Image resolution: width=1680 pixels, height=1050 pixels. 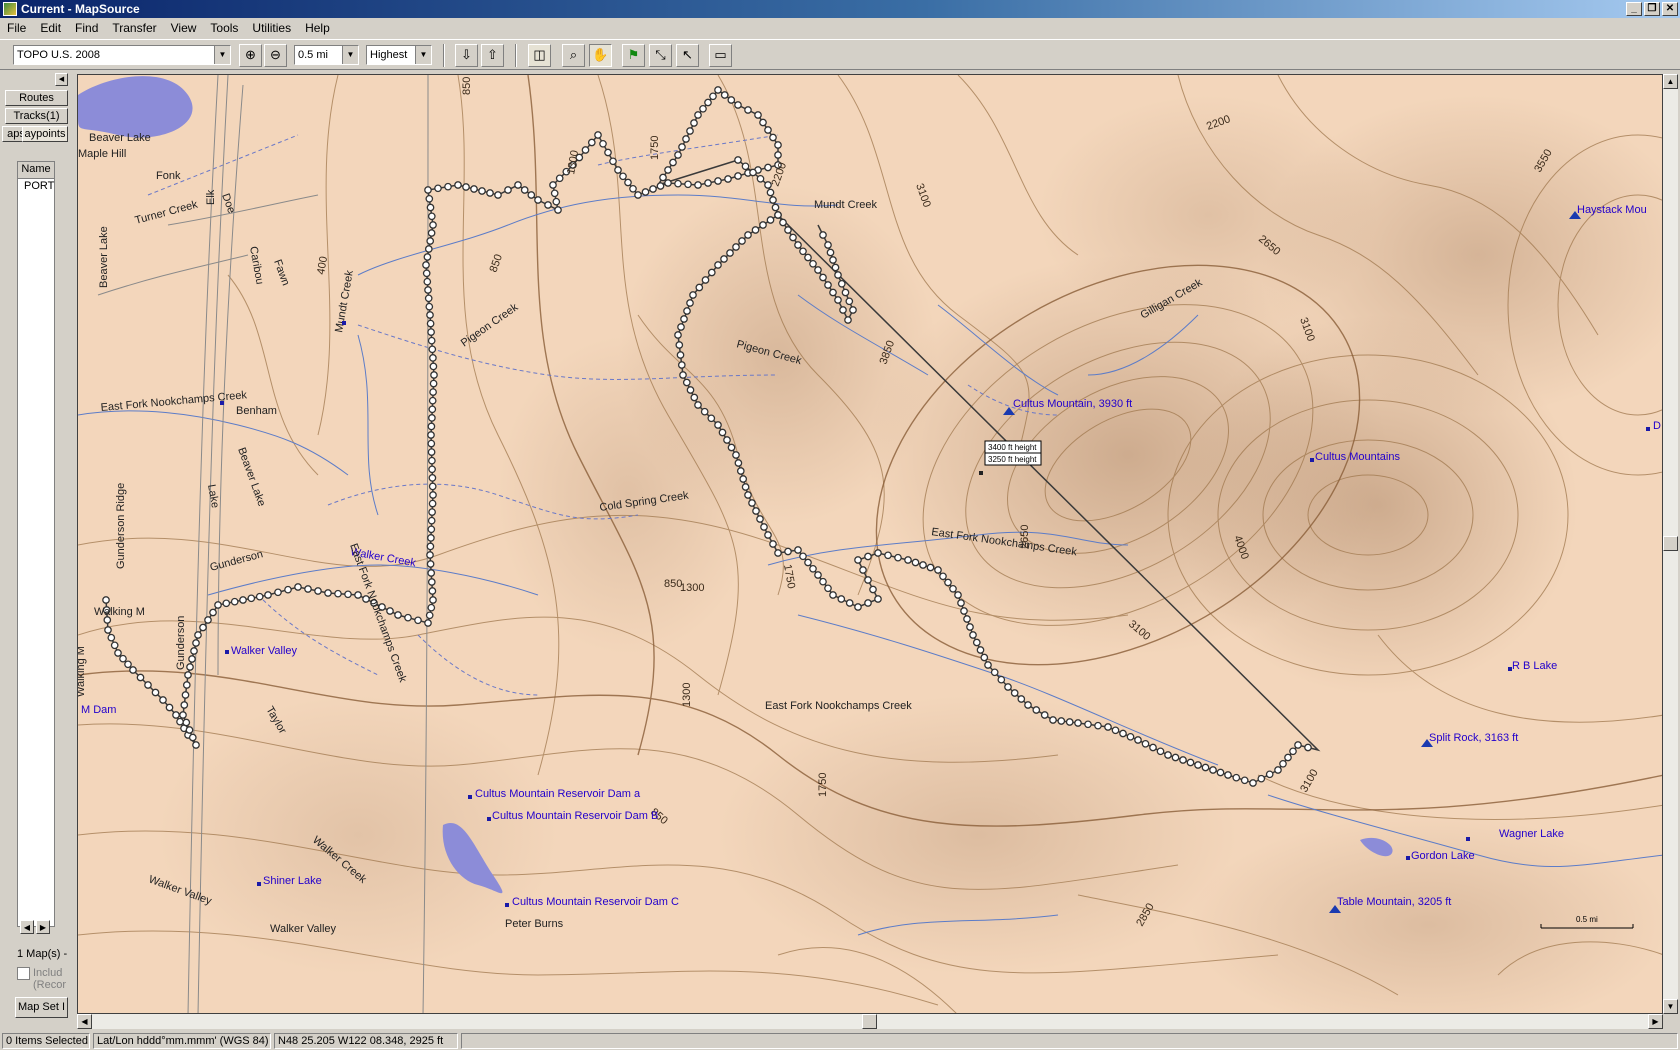 What do you see at coordinates (250, 55) in the screenshot?
I see `zoom-in-button: ⊕` at bounding box center [250, 55].